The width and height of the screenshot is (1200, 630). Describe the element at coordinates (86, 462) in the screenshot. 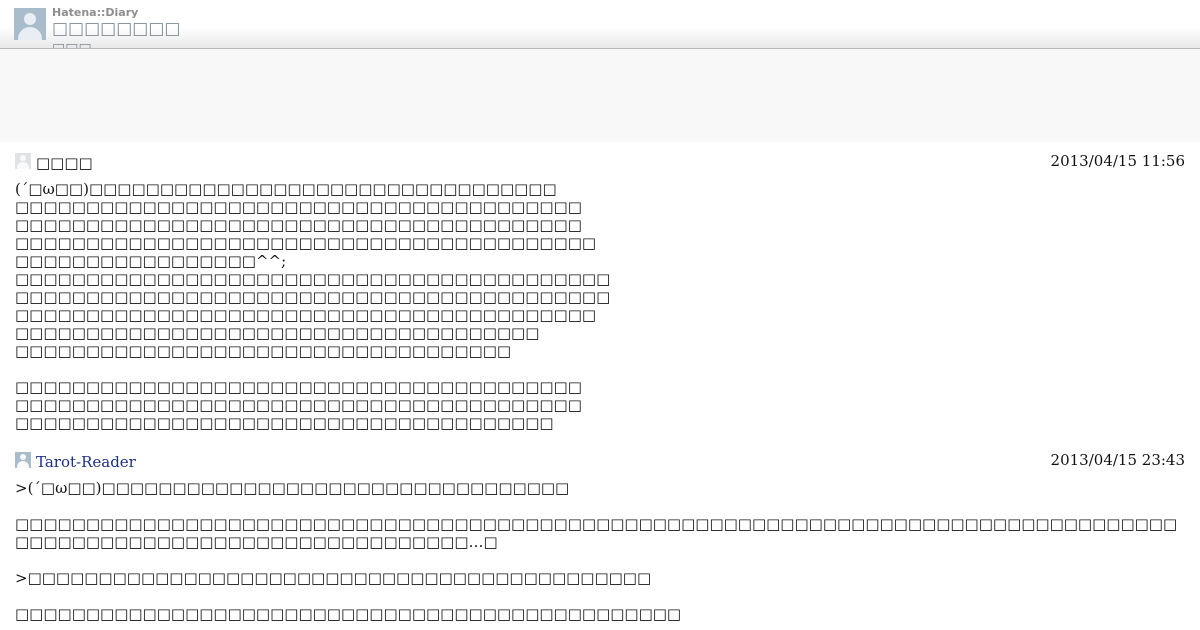

I see `comment-author-link: Tarot-Reader` at that location.